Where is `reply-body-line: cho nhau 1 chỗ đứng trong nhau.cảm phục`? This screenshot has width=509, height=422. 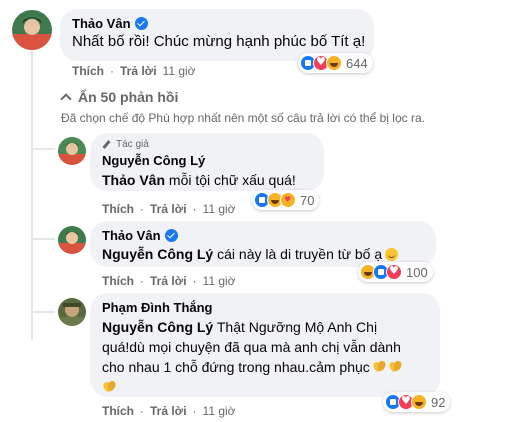
reply-body-line: cho nhau 1 chỗ đứng trong nhau.cảm phục is located at coordinates (236, 367).